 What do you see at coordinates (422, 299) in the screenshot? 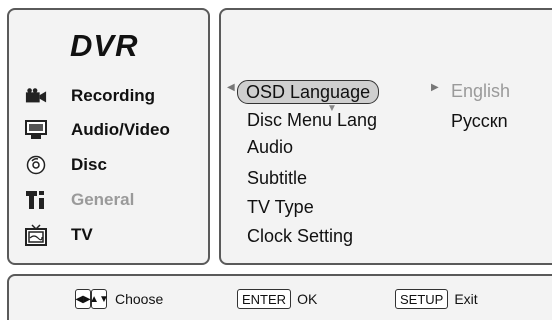
I see `setup-key: SETUP` at bounding box center [422, 299].